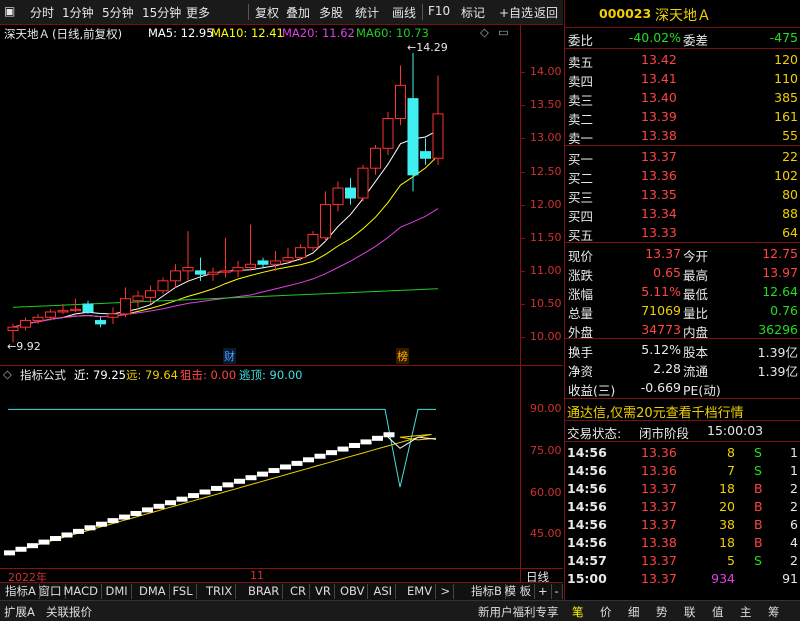  I want to click on quote-tab-5: 值, so click(718, 612).